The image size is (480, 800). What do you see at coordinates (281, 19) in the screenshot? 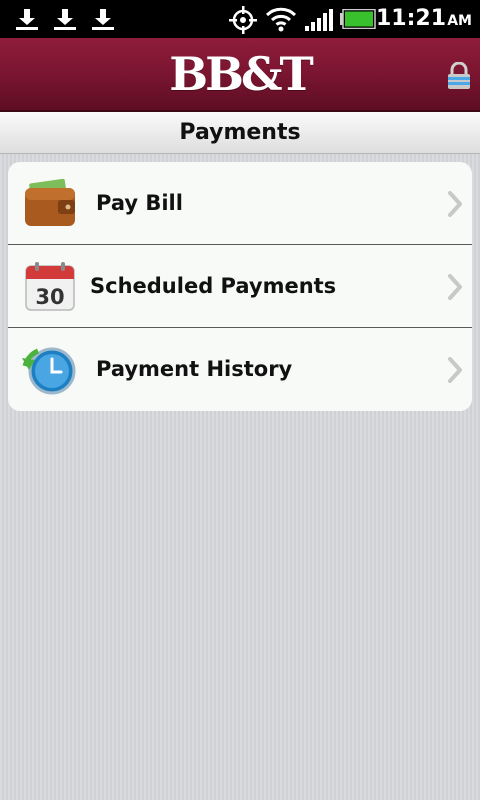
I see `wifi-icon` at bounding box center [281, 19].